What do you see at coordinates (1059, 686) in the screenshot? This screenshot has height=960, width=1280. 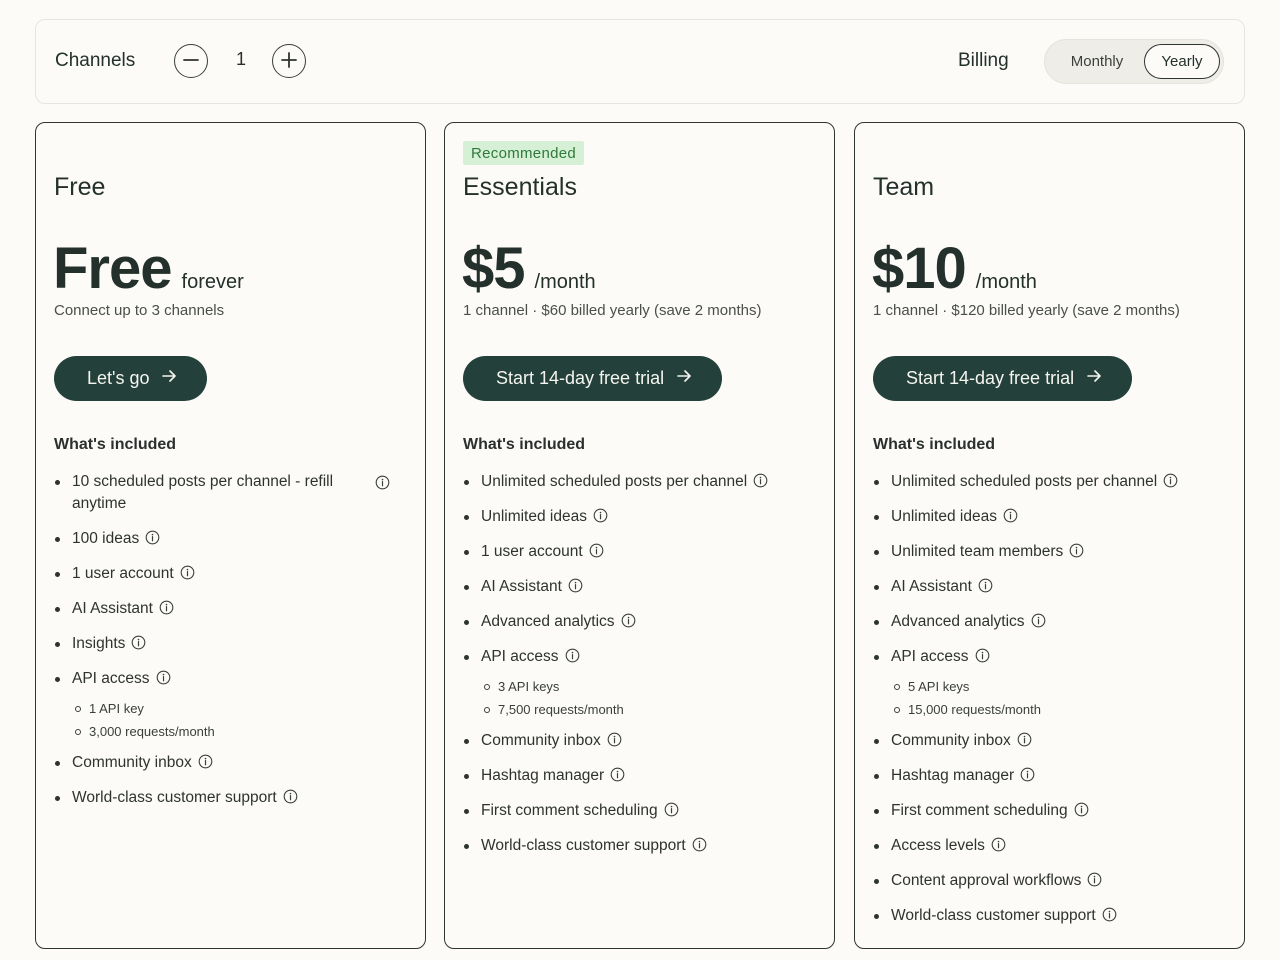 I see `feature-subitem: 5 API keys` at bounding box center [1059, 686].